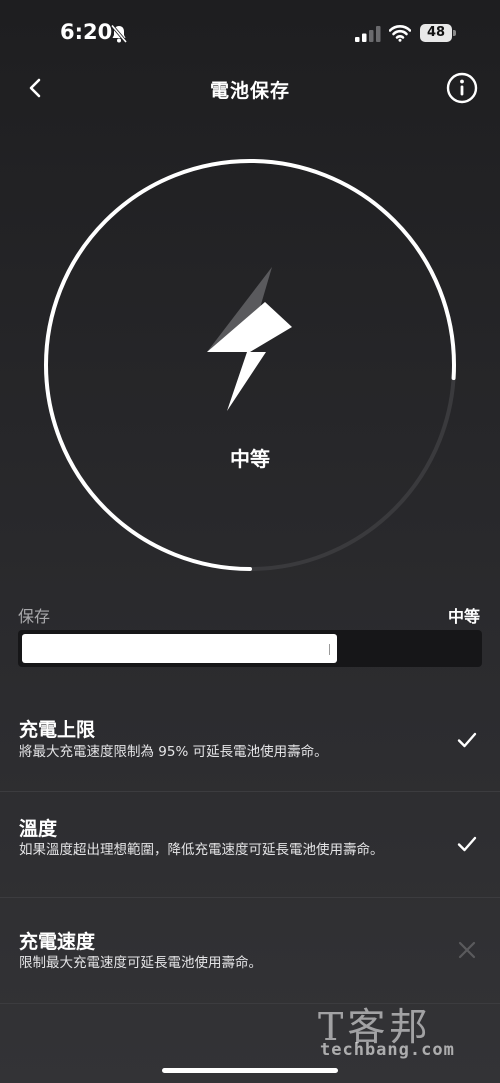 This screenshot has height=1083, width=500. I want to click on nav-header: 電池保存, so click(250, 88).